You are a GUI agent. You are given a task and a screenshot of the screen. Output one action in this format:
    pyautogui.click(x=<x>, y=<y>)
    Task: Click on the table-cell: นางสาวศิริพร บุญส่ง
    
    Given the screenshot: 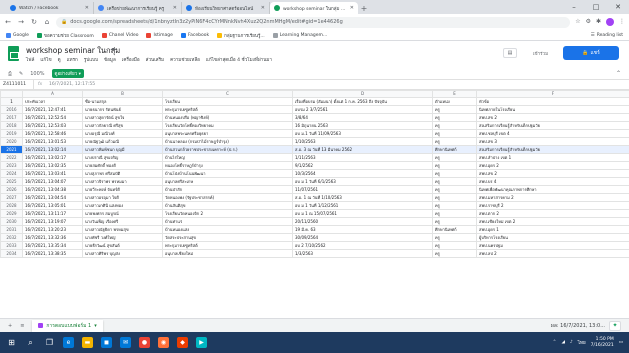 What is the action you would take?
    pyautogui.click(x=122, y=253)
    